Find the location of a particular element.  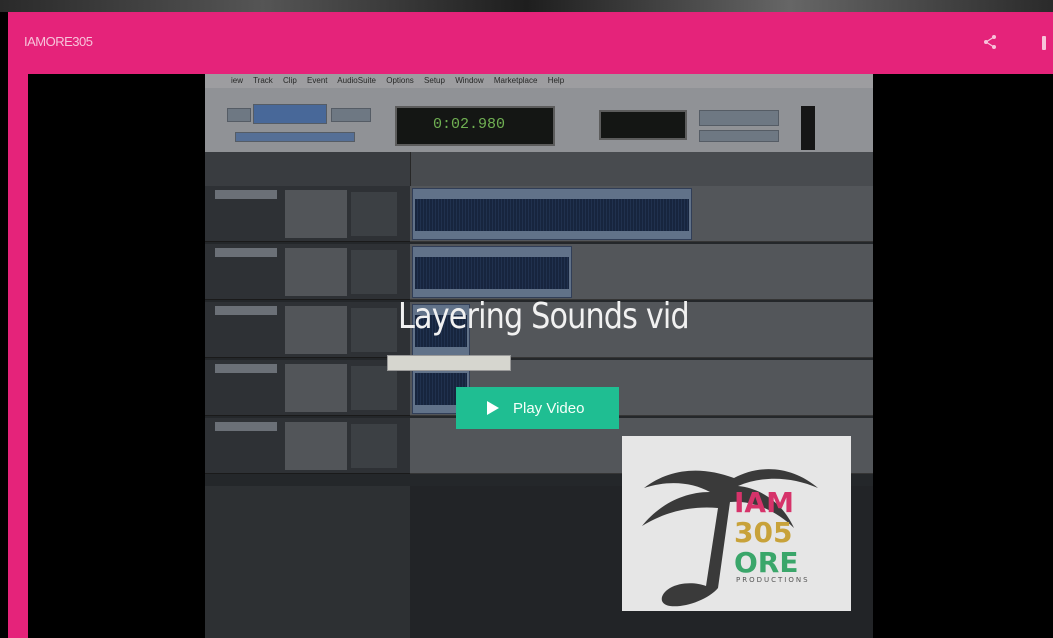

svg-text: 305 is located at coordinates (763, 532).